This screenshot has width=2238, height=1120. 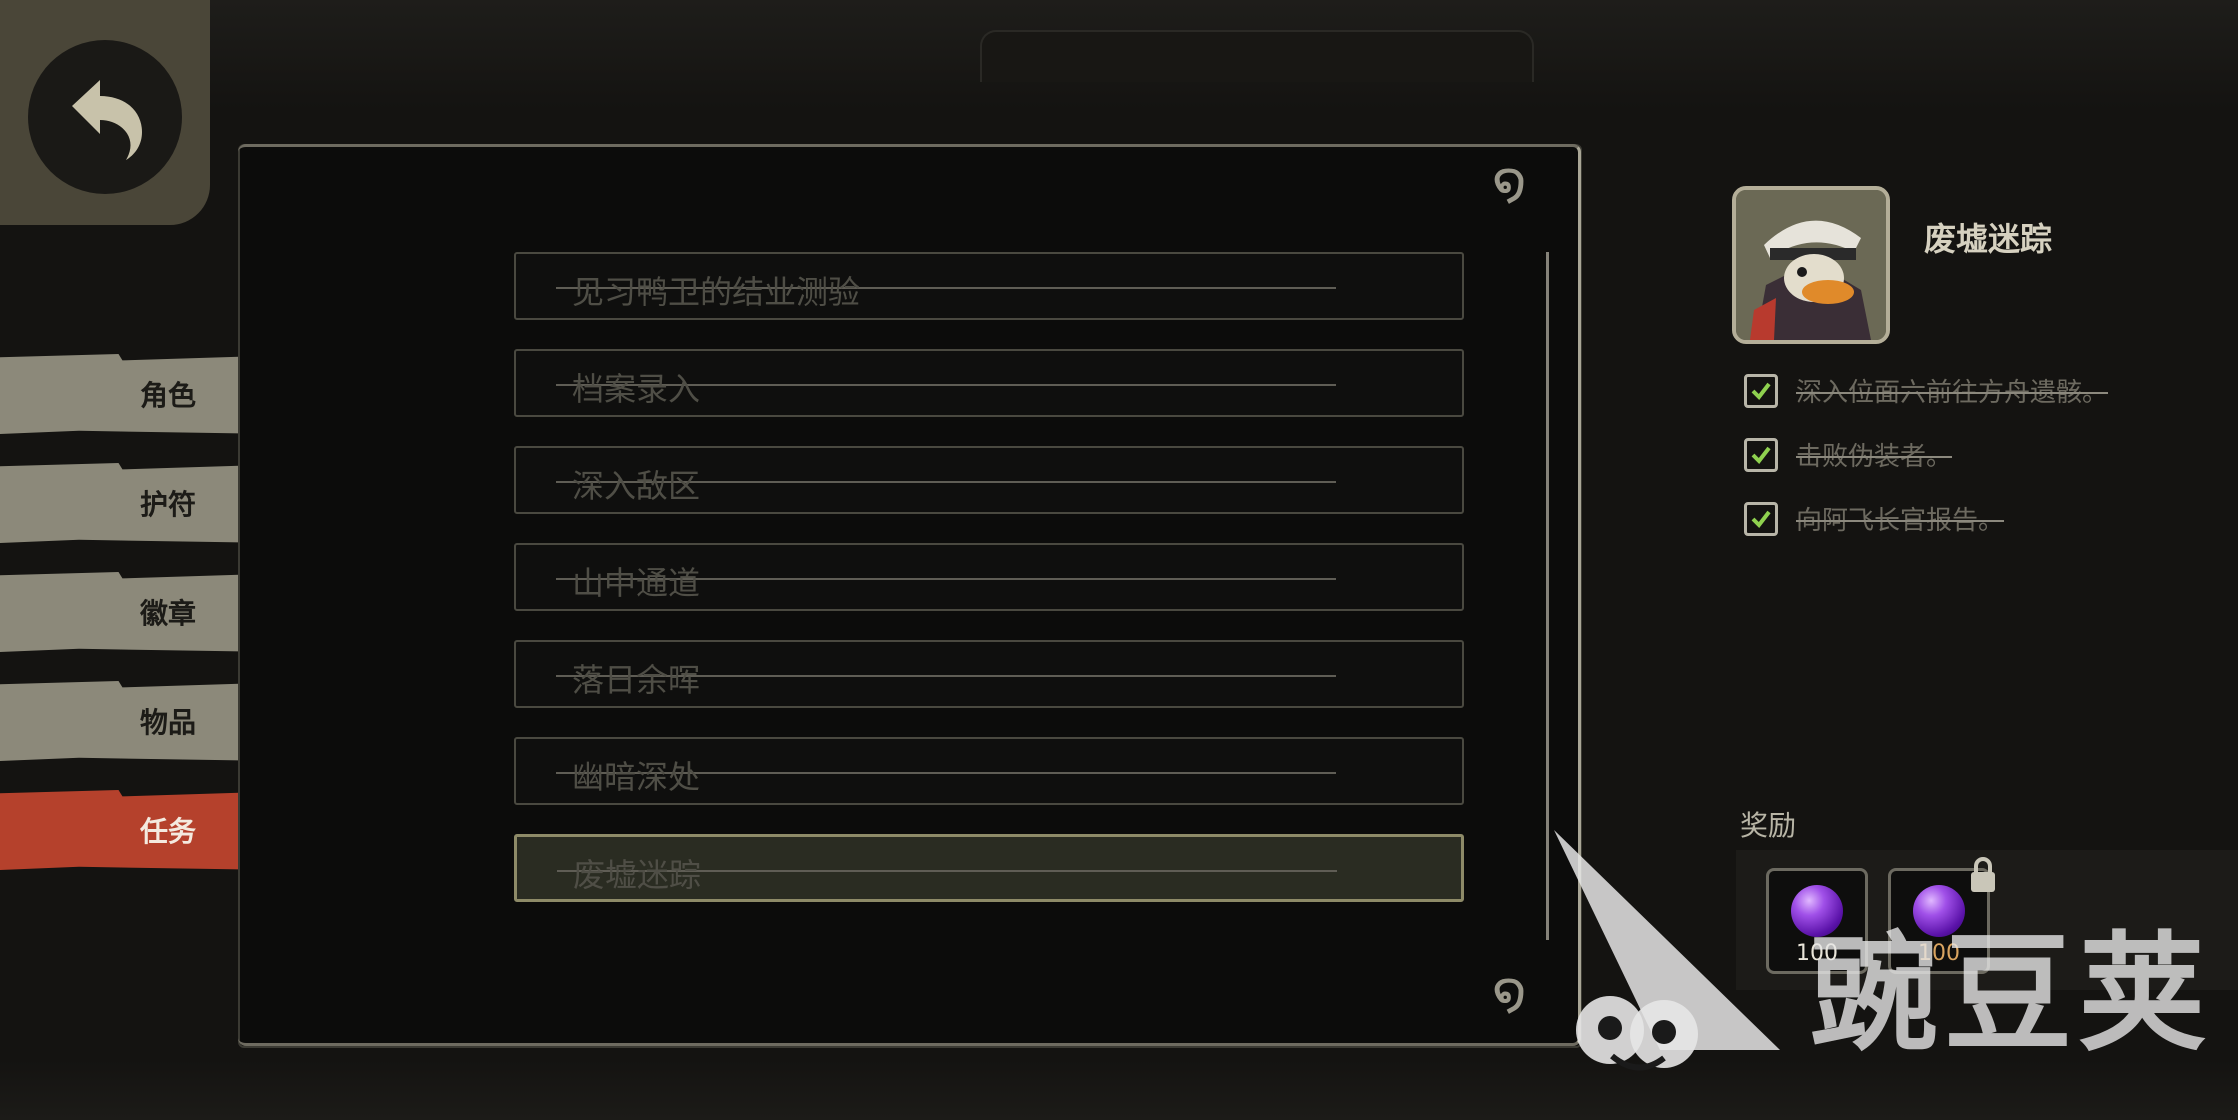 I want to click on quest-giver-portrait, so click(x=1811, y=265).